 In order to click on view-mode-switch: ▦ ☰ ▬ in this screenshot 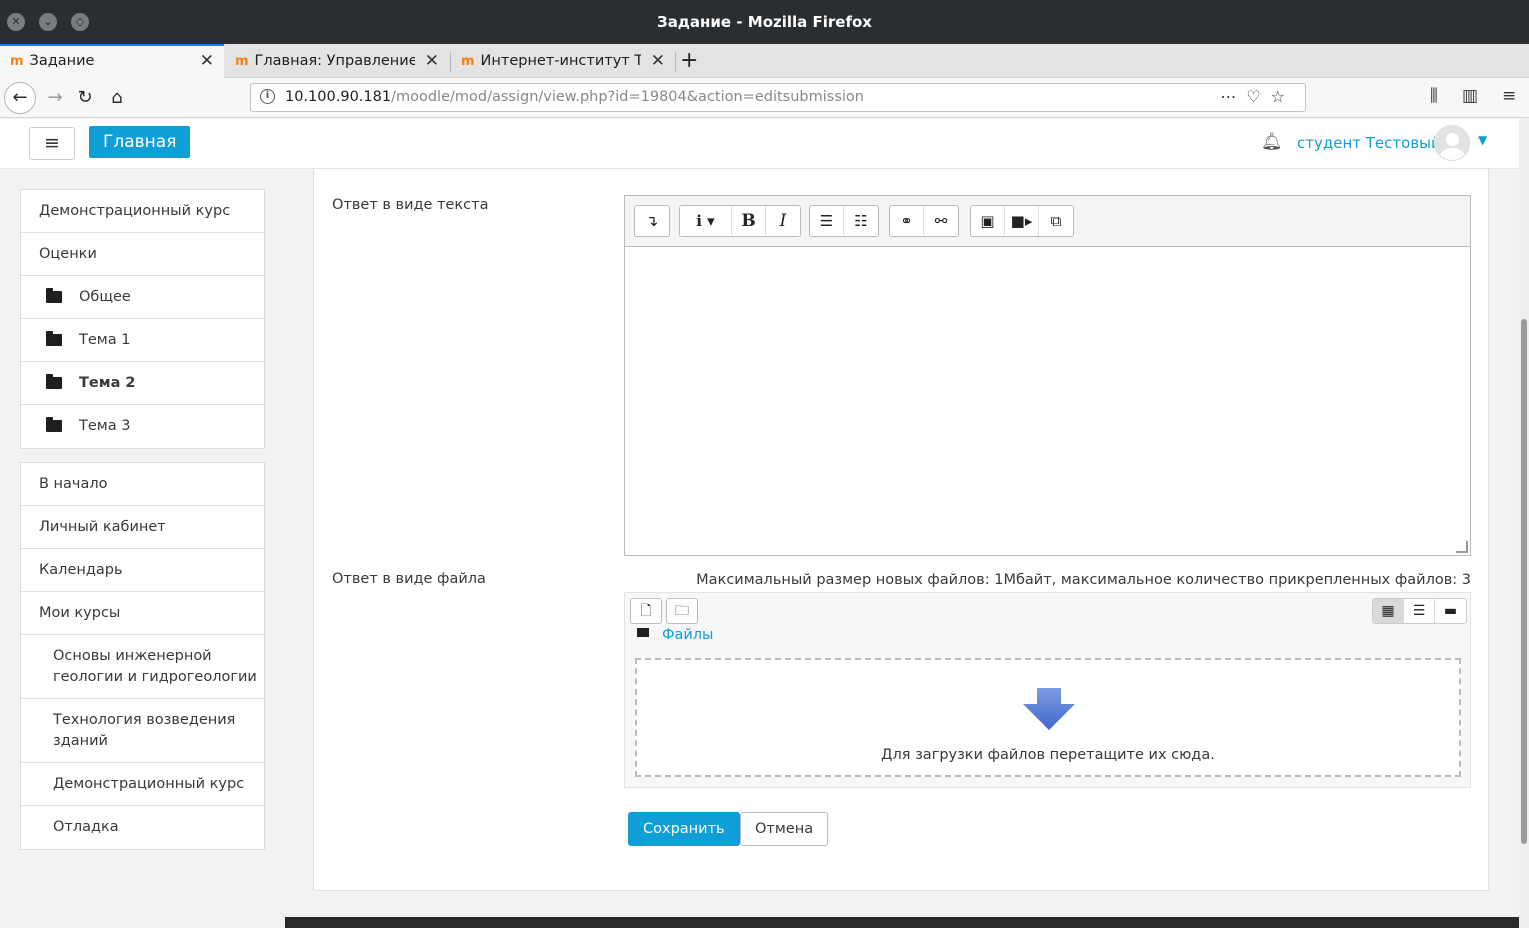, I will do `click(1419, 611)`.